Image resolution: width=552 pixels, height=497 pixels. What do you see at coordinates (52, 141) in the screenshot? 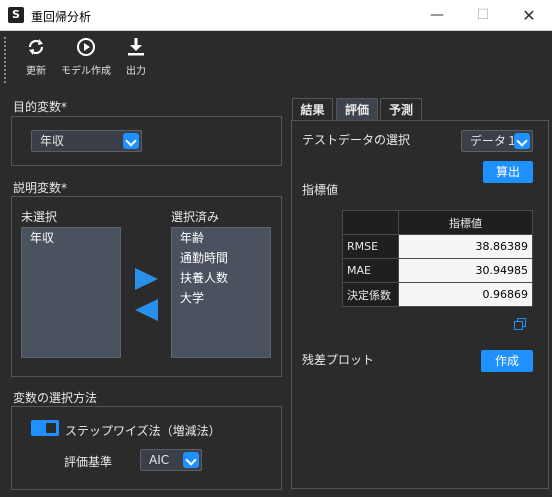
I see `target-variable-value: 年収` at bounding box center [52, 141].